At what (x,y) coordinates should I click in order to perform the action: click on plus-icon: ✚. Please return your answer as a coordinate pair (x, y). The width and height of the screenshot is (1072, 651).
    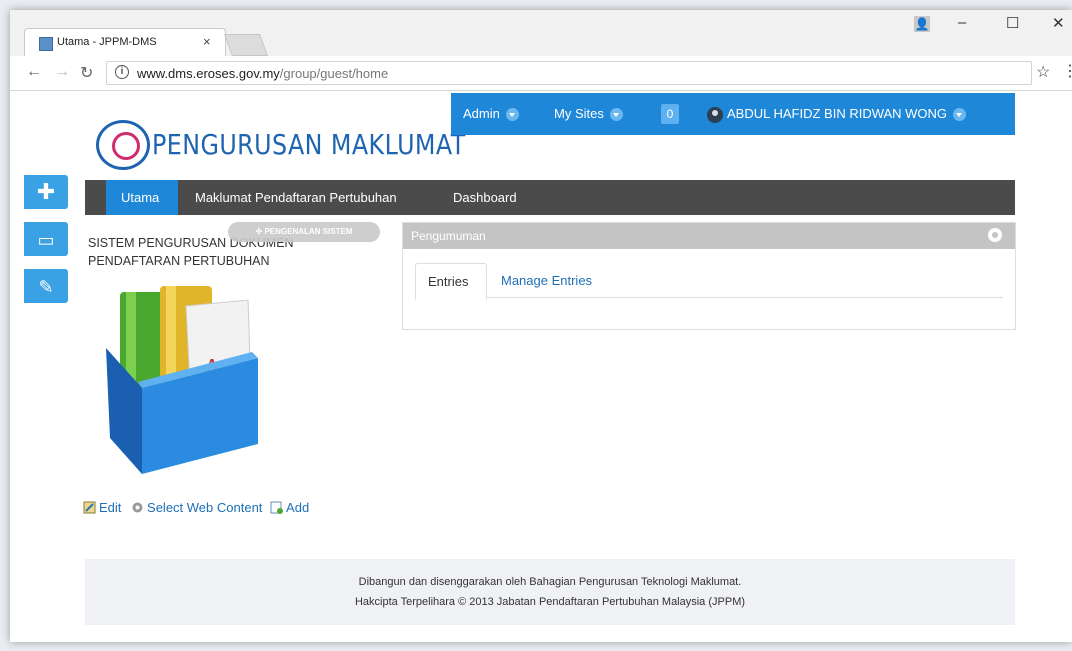
    Looking at the image, I should click on (46, 191).